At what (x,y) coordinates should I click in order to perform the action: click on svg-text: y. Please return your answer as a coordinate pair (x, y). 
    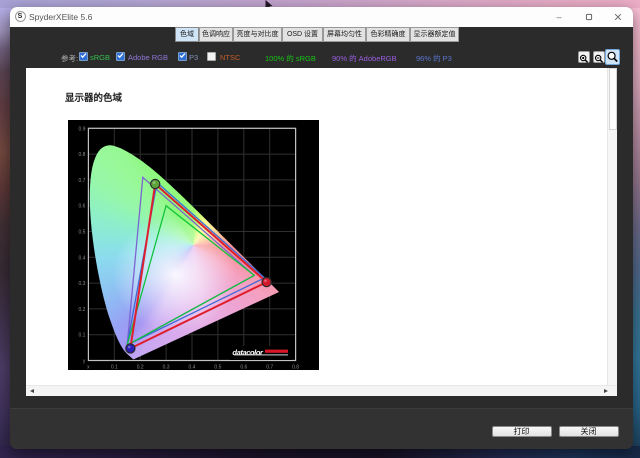
    Looking at the image, I should click on (84, 362).